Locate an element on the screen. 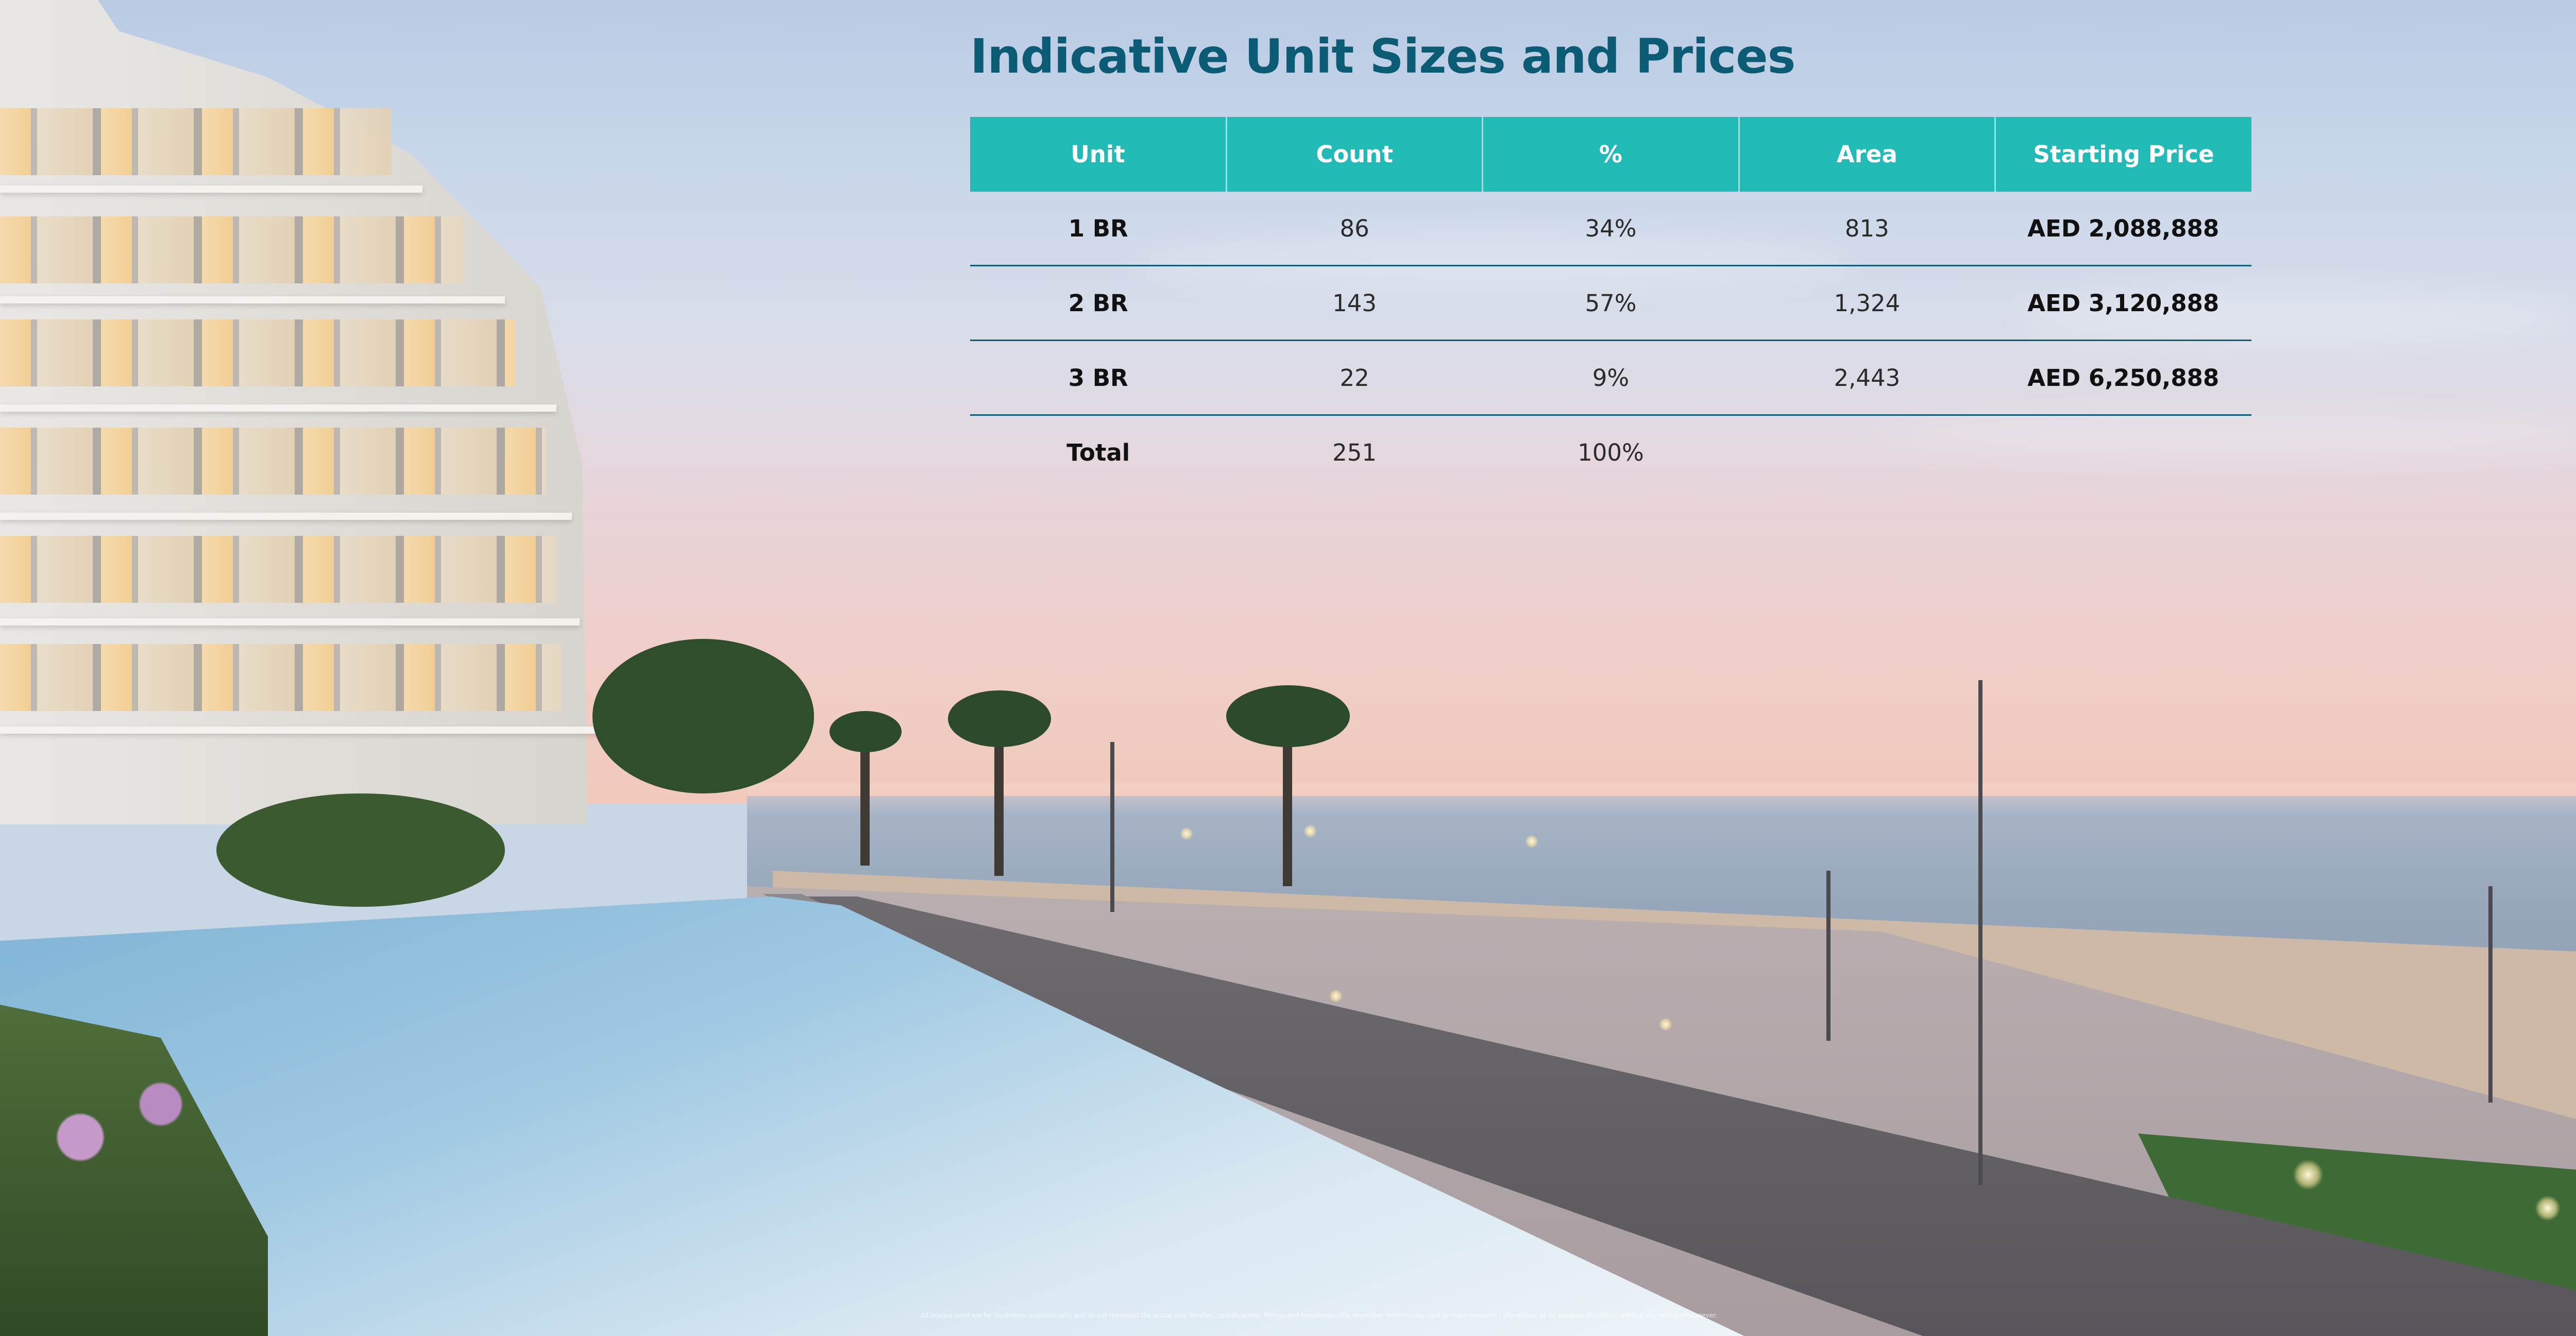 Image resolution: width=2576 pixels, height=1336 pixels. unit-cell: 3 BR is located at coordinates (1098, 378).